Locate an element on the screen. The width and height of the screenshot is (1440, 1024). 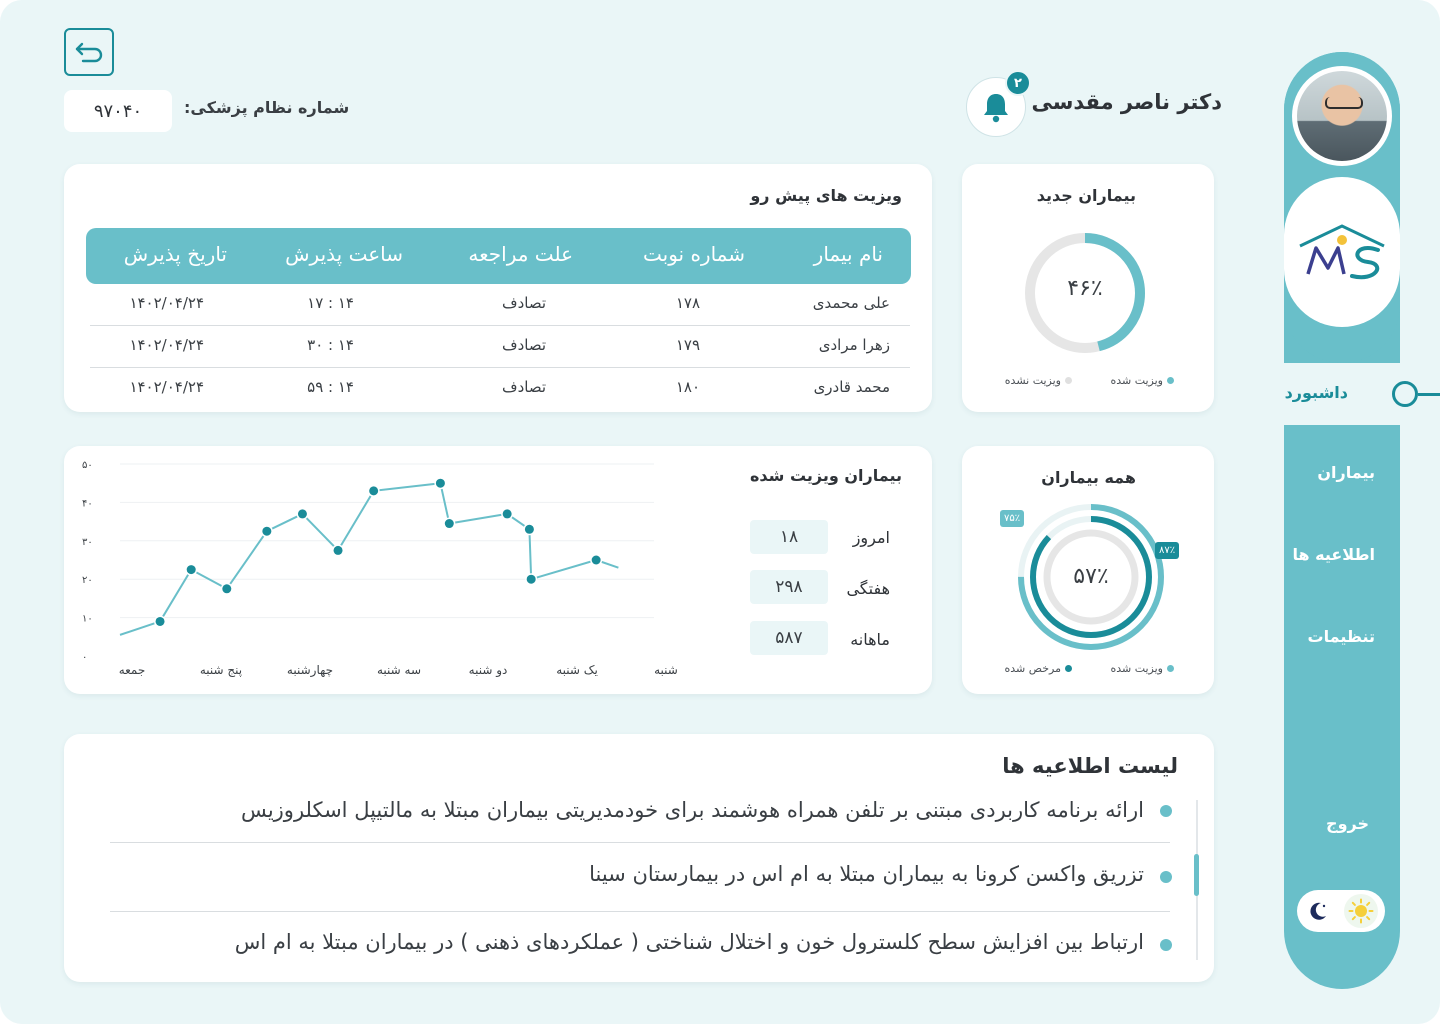
back-arrow-icon is located at coordinates (89, 52).